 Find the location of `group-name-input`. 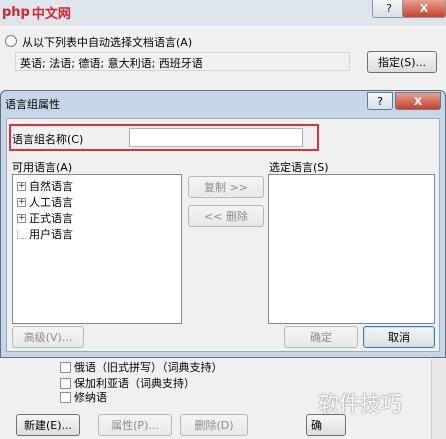

group-name-input is located at coordinates (216, 137).